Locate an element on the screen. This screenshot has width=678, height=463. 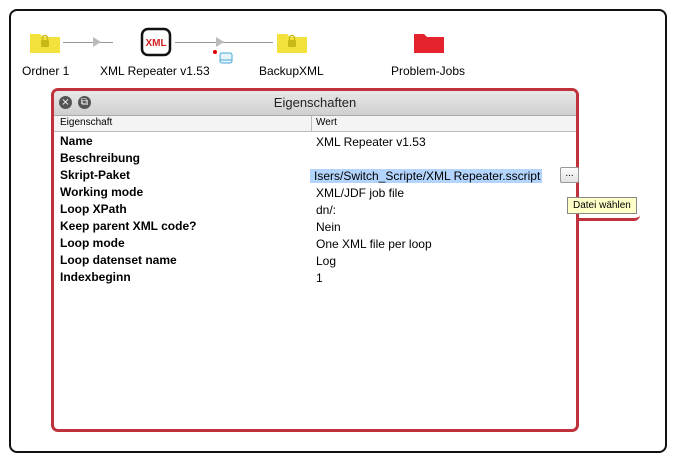
column-header-value: Wert is located at coordinates (326, 122).